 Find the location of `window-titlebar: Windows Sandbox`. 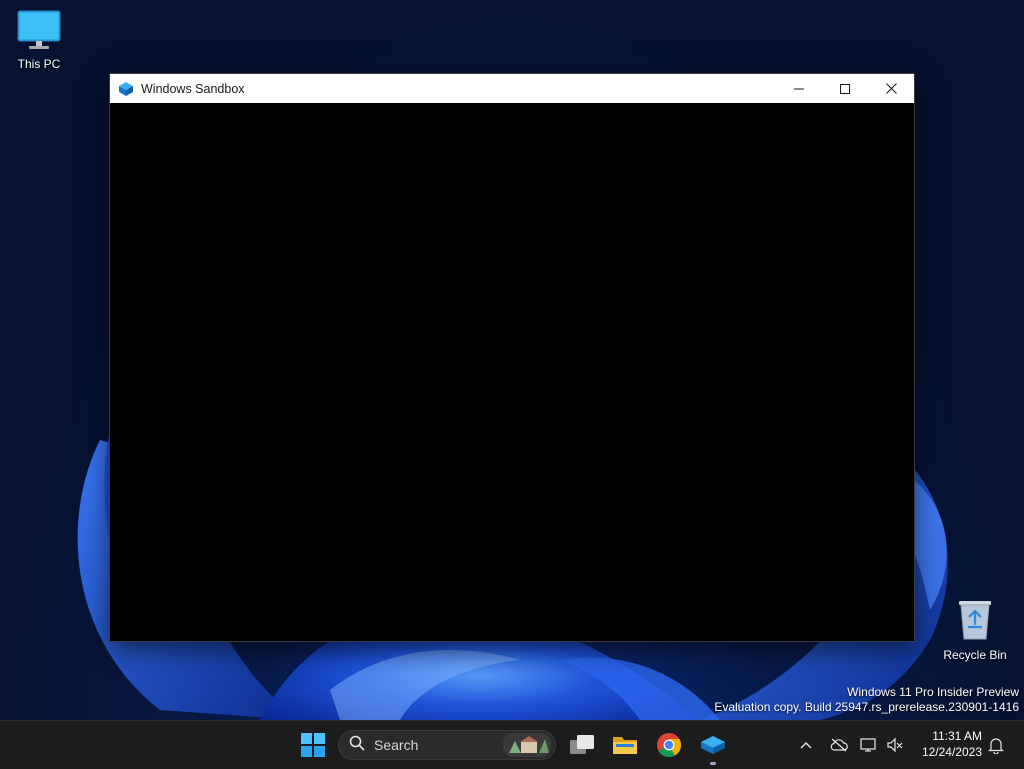

window-titlebar: Windows Sandbox is located at coordinates (512, 88).